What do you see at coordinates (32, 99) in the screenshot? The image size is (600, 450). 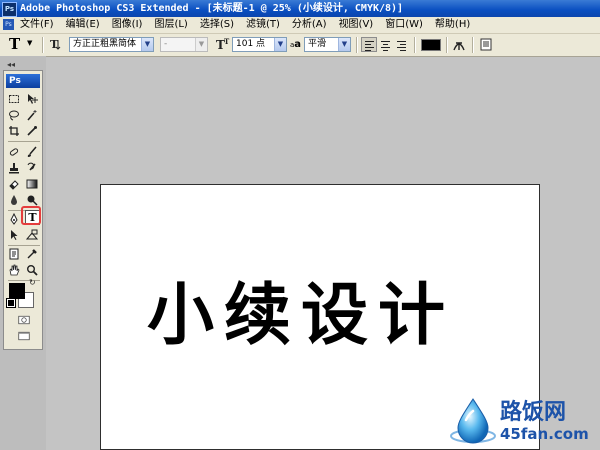 I see `move-tool-icon` at bounding box center [32, 99].